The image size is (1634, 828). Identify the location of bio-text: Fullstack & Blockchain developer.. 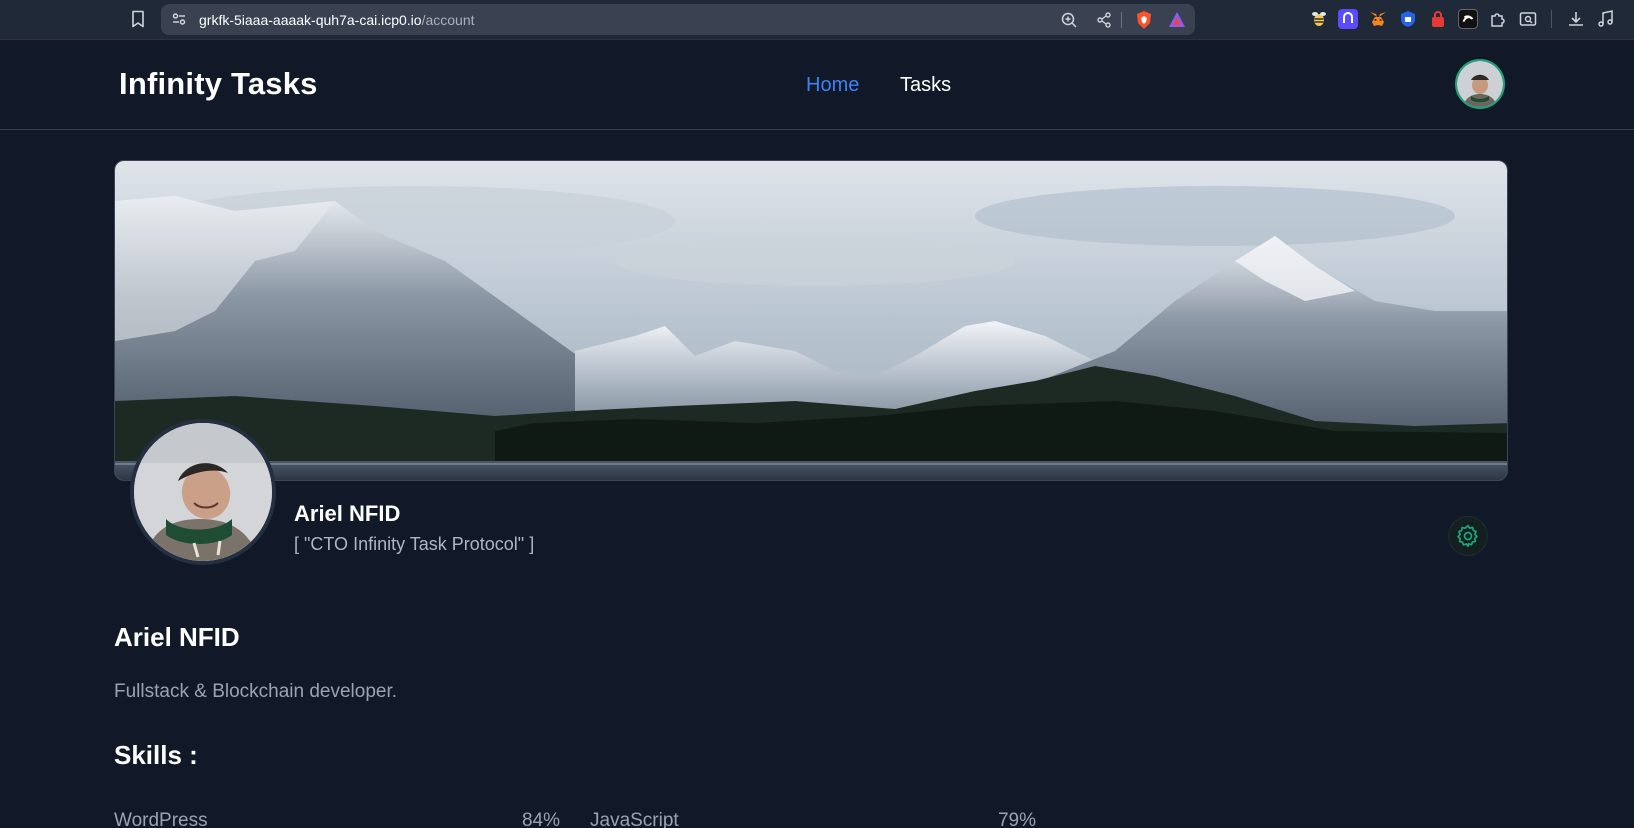
(256, 691).